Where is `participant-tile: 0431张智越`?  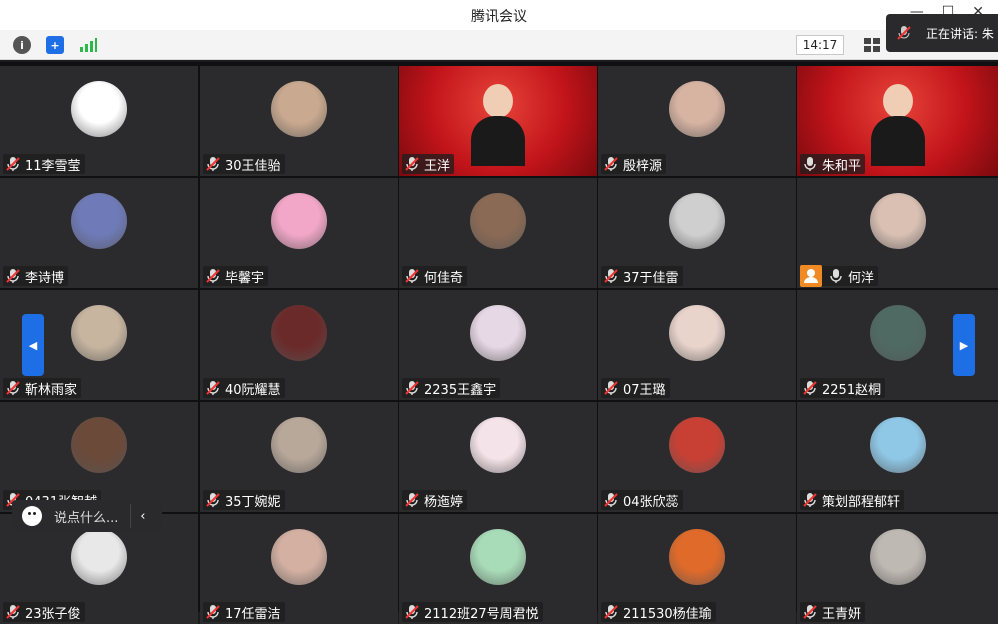
participant-tile: 0431张智越 is located at coordinates (99, 457).